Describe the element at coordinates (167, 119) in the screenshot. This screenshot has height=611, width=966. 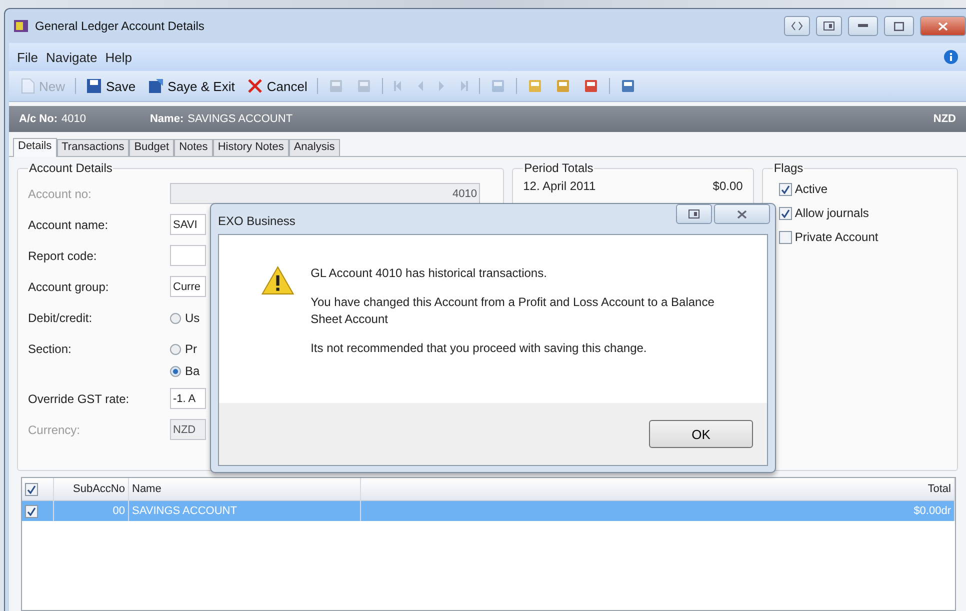
I see `account-name-label: Name:` at that location.